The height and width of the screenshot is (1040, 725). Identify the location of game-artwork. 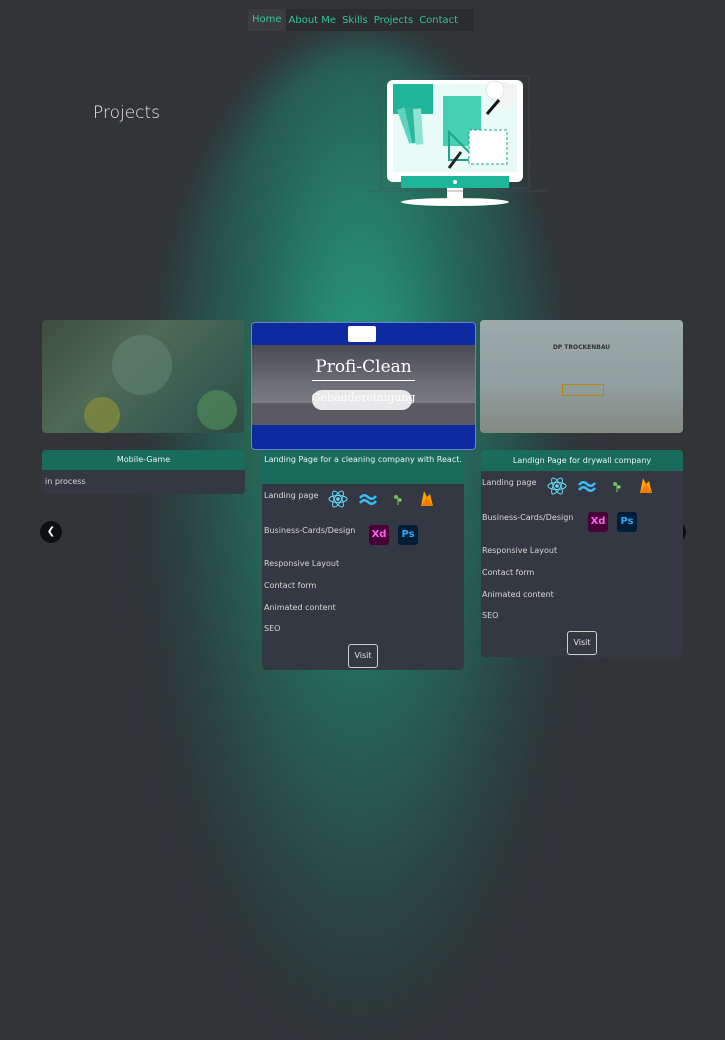
(160, 384).